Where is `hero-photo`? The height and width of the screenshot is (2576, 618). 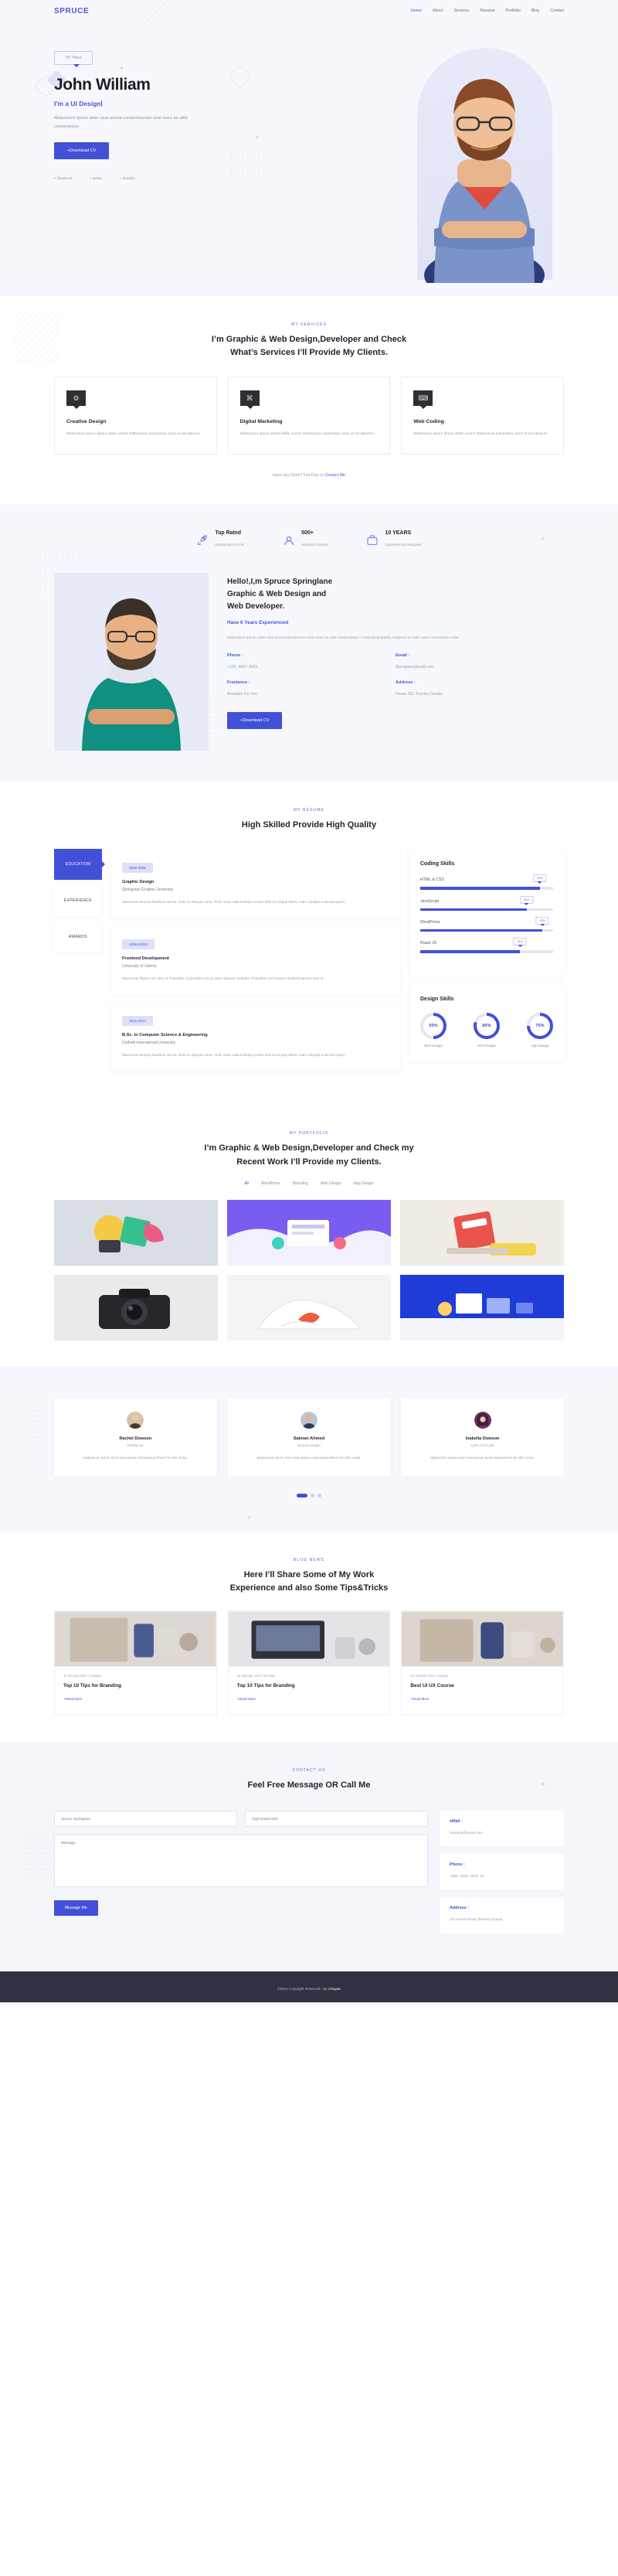 hero-photo is located at coordinates (483, 158).